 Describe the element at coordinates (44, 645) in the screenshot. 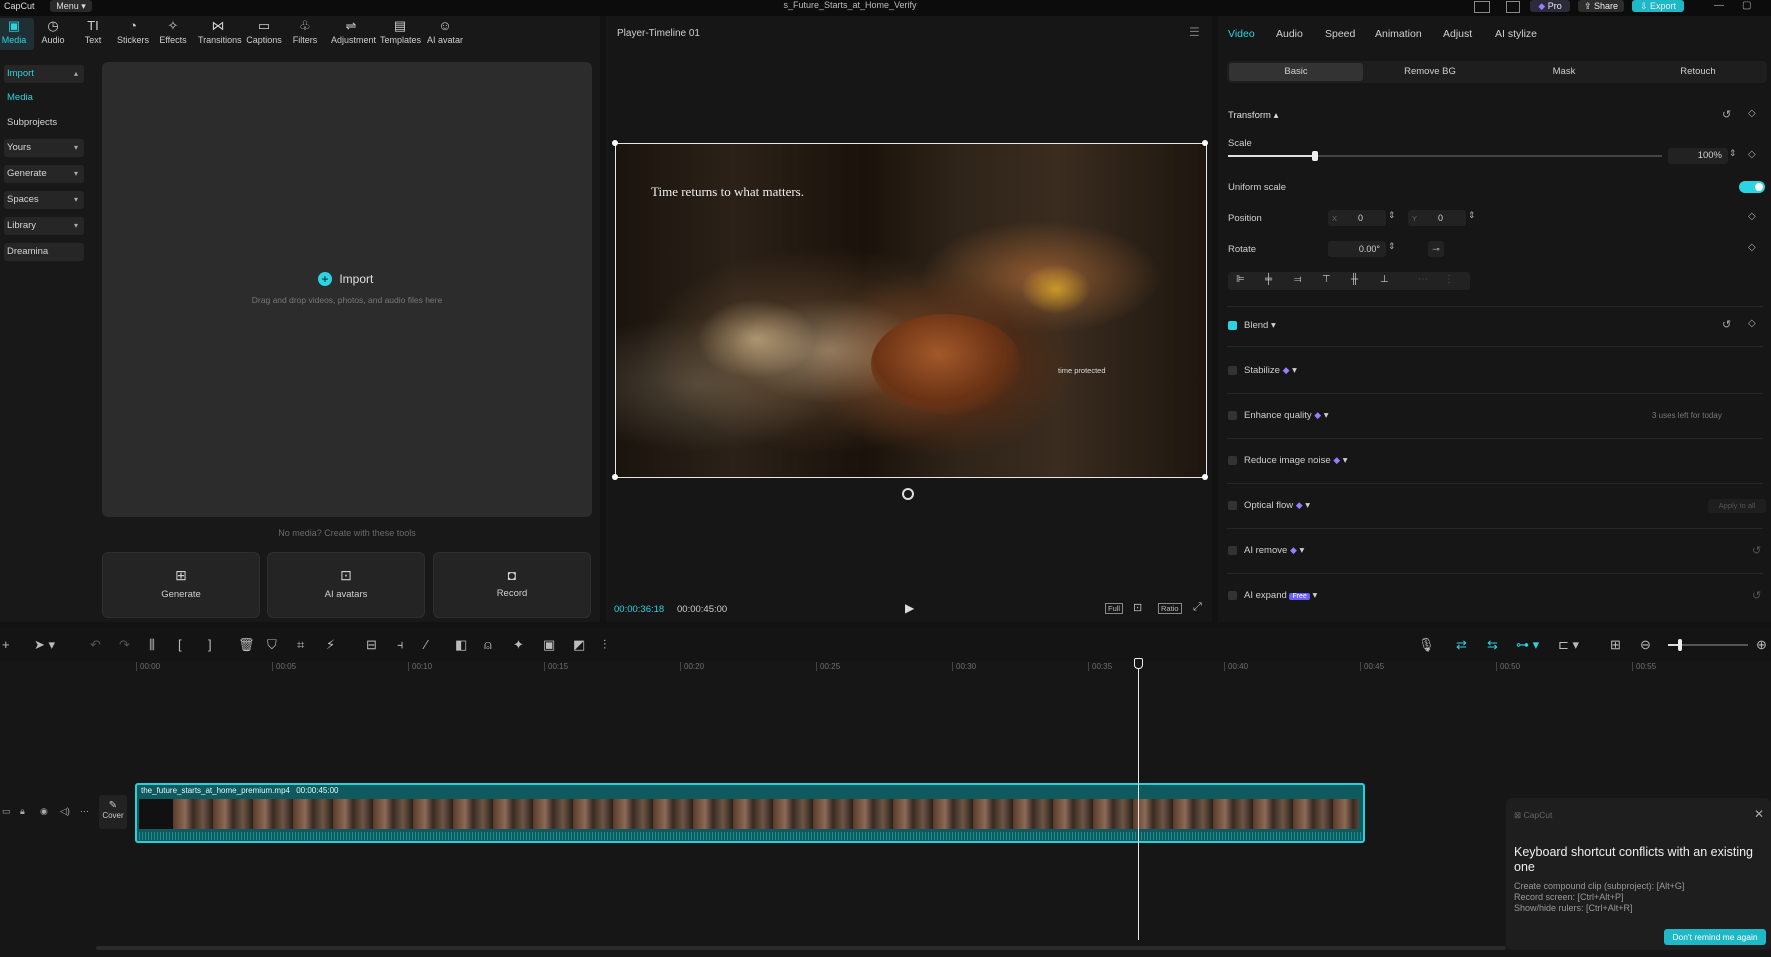

I see `select-tool-icon: ➤ ▾` at that location.